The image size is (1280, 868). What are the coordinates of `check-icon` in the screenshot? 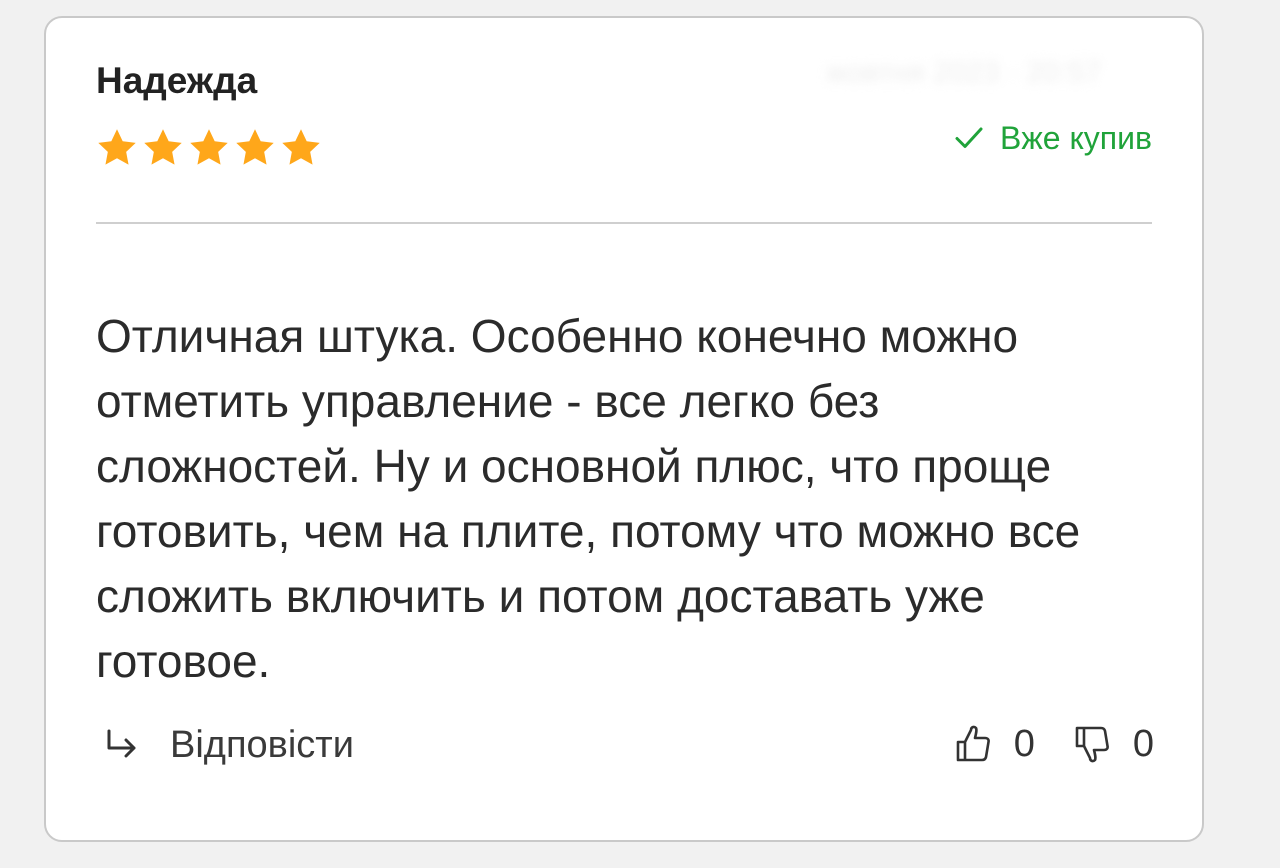 It's located at (969, 137).